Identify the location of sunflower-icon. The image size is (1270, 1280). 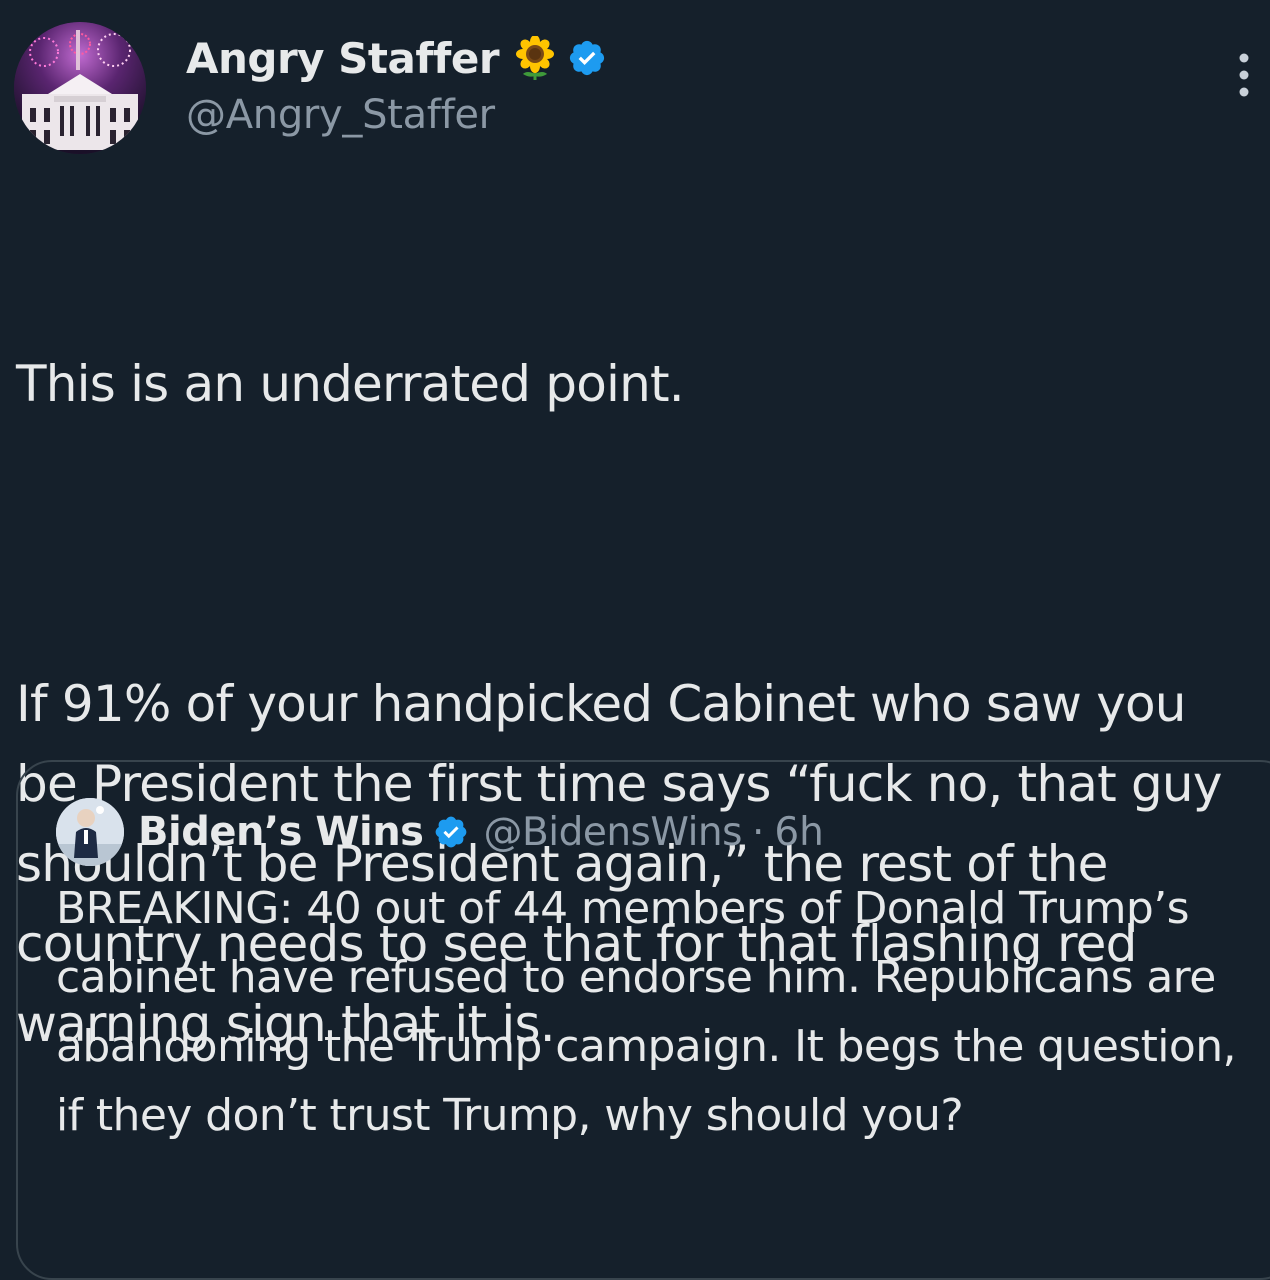
(535, 57).